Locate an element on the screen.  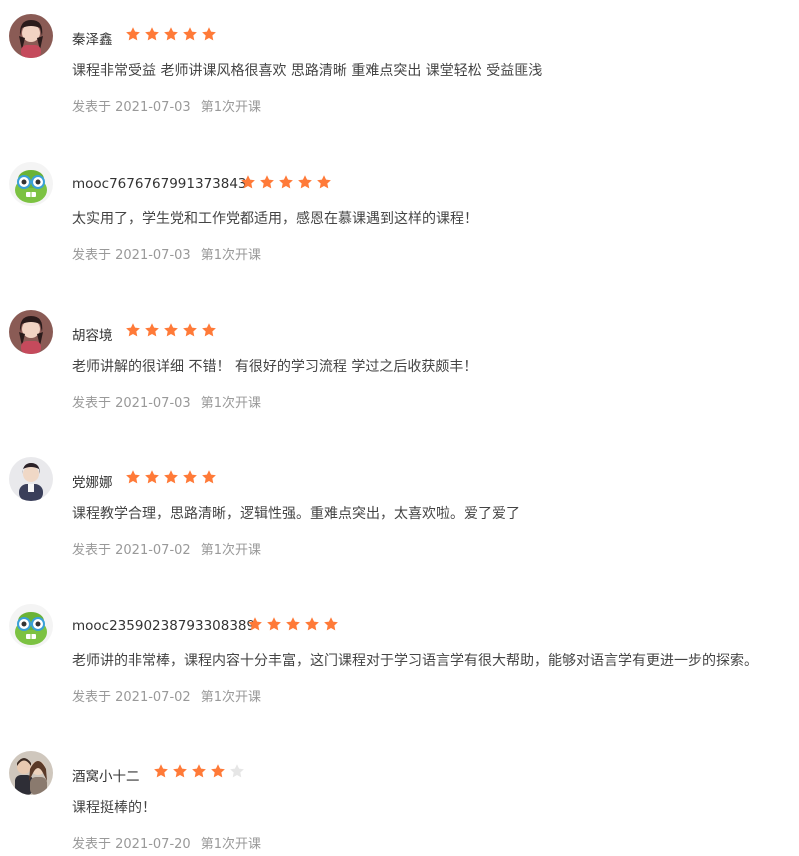
review-meta: 发表于 2021-07-20 第1次开课 is located at coordinates (171, 842).